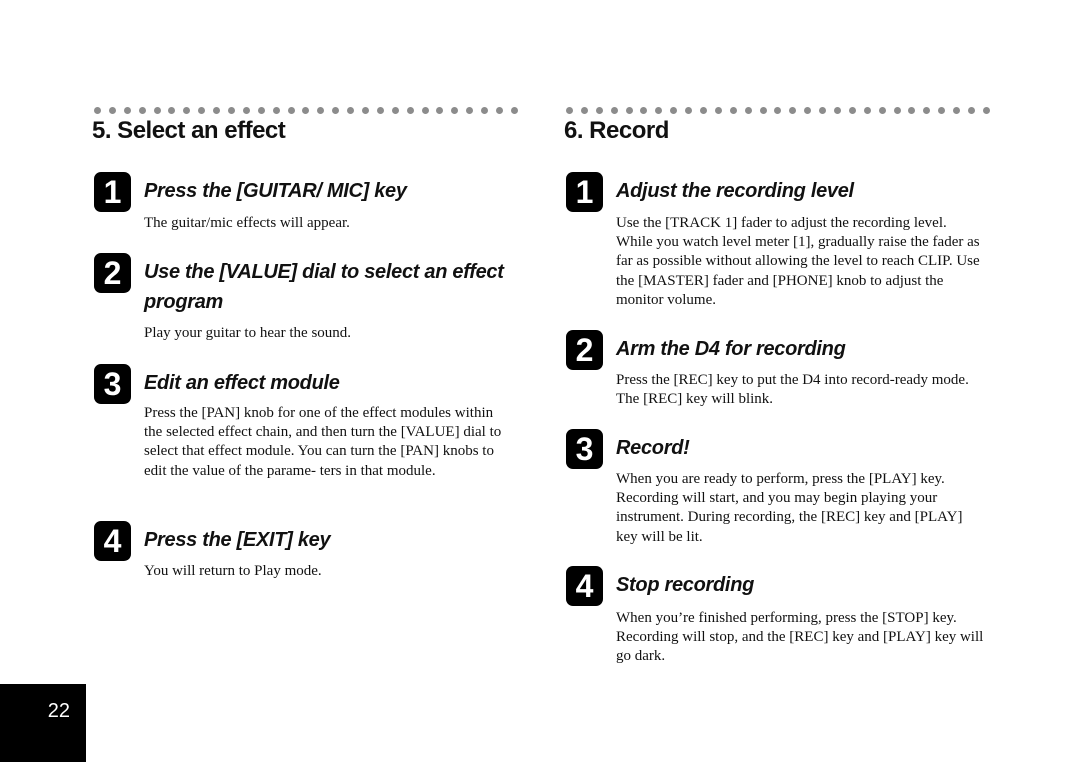 The image size is (1080, 762). I want to click on step-body: You will return to Play mode., so click(233, 571).